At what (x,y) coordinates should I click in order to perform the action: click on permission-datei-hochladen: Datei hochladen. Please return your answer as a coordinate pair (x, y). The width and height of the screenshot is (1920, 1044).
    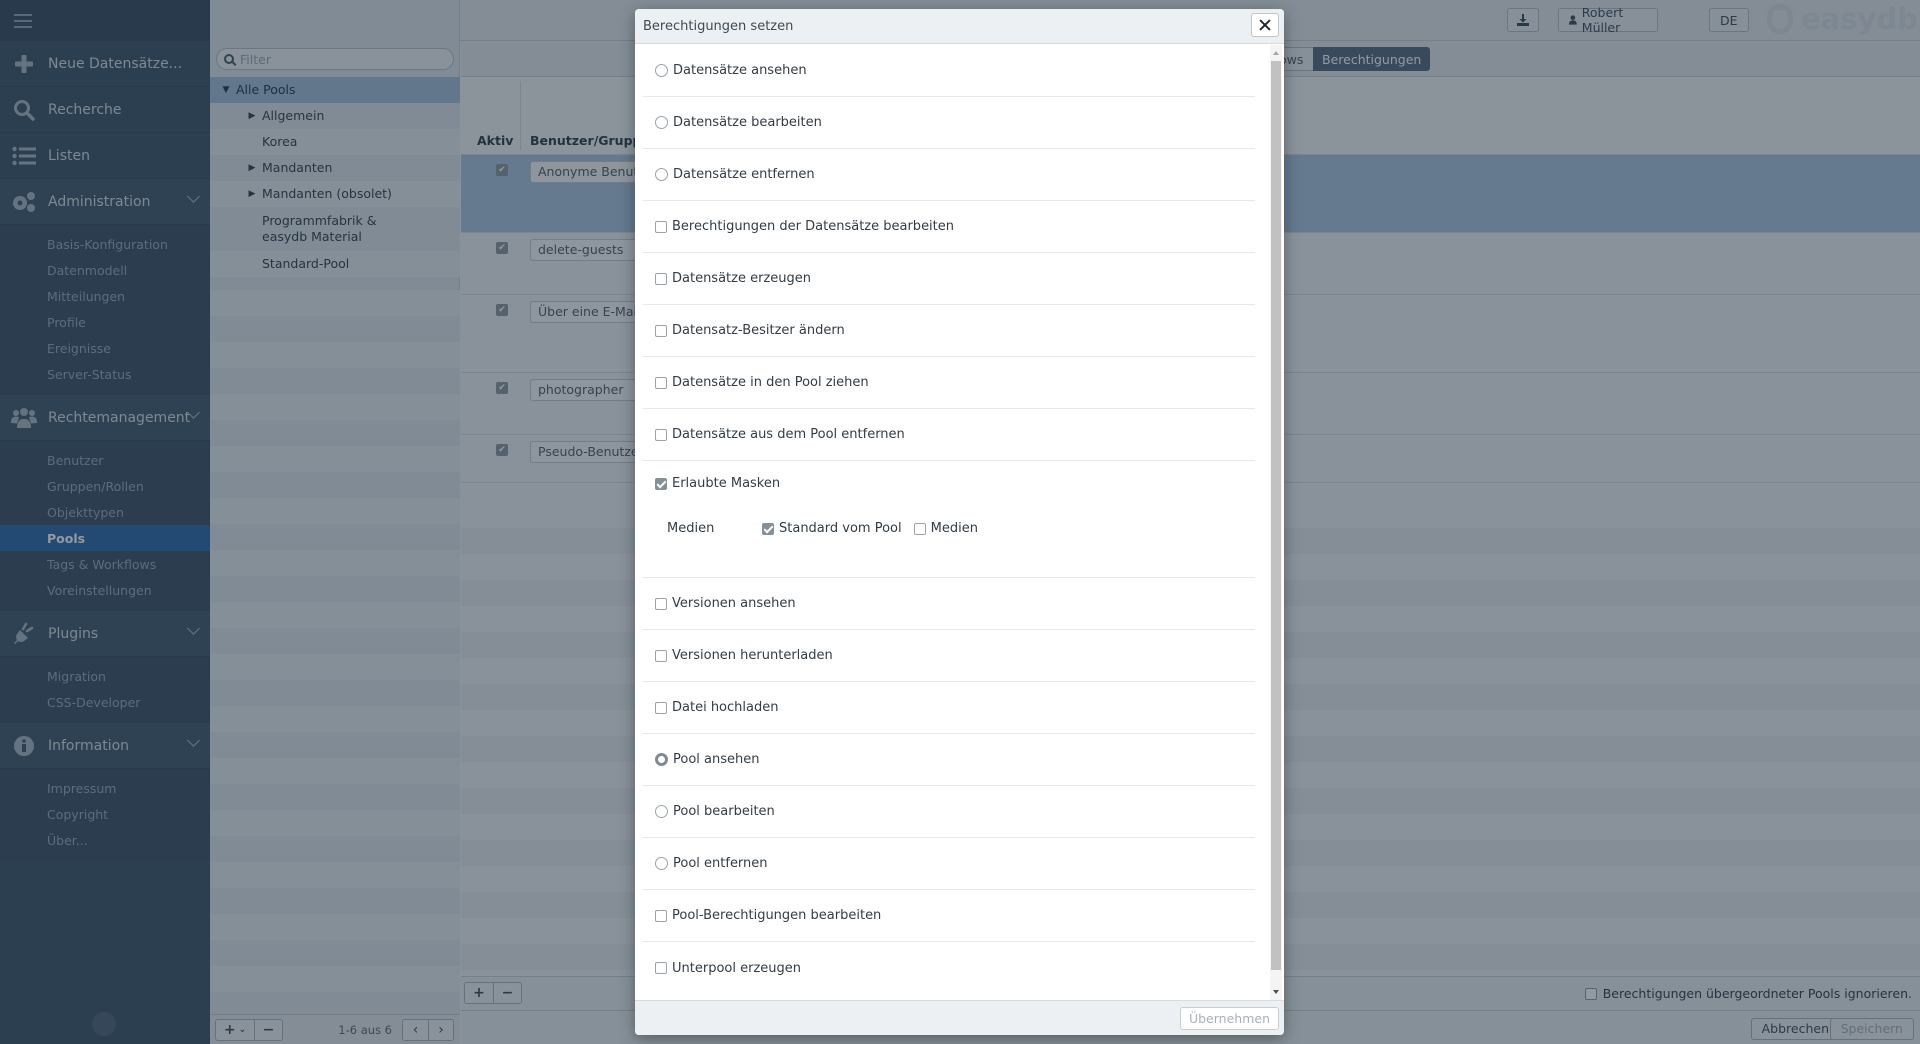
    Looking at the image, I should click on (949, 708).